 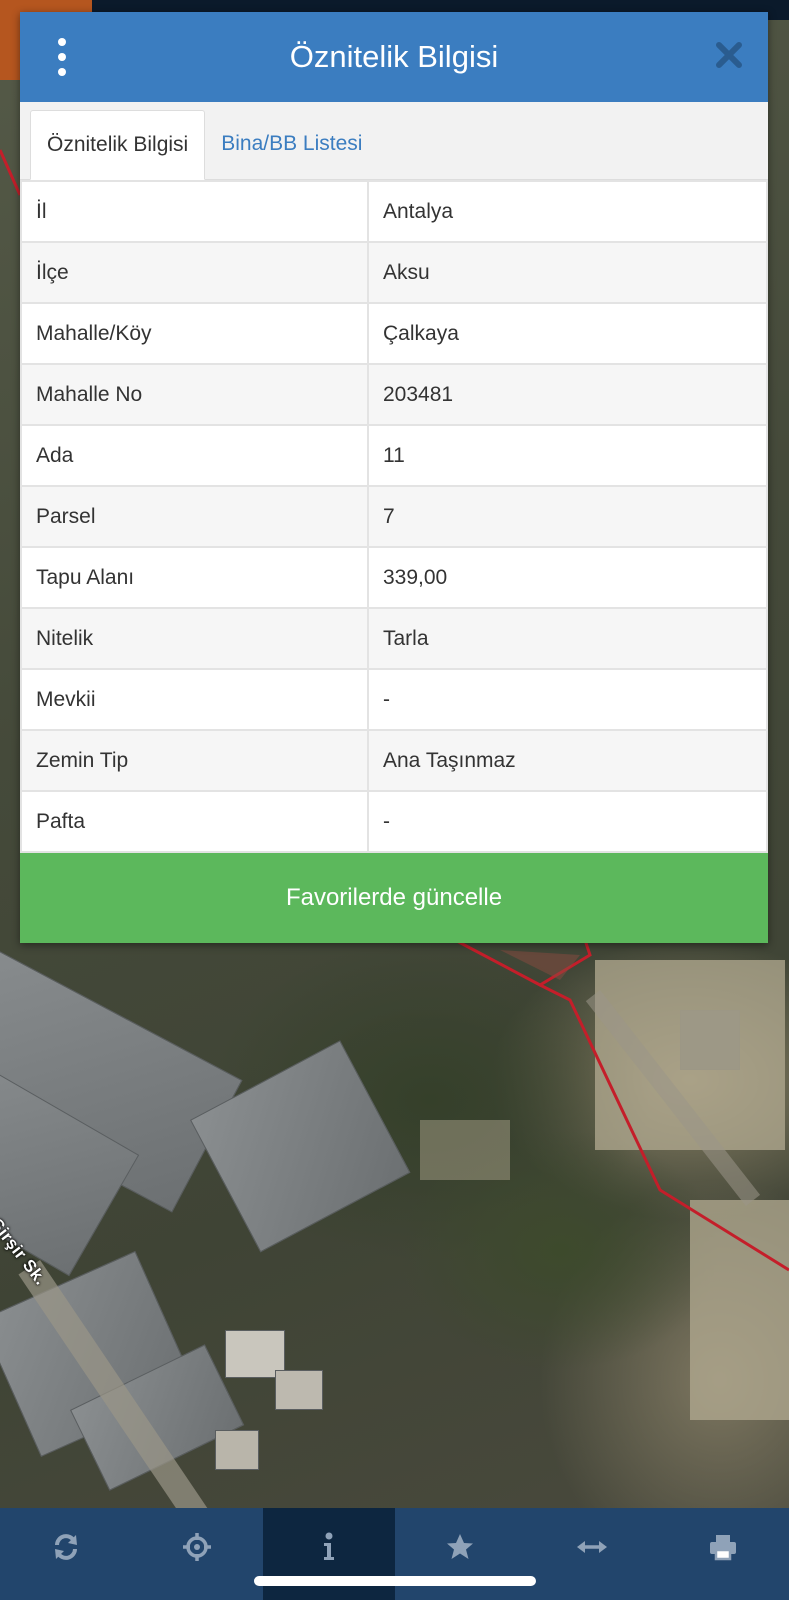 What do you see at coordinates (567, 272) in the screenshot?
I see `row-value: Aksu` at bounding box center [567, 272].